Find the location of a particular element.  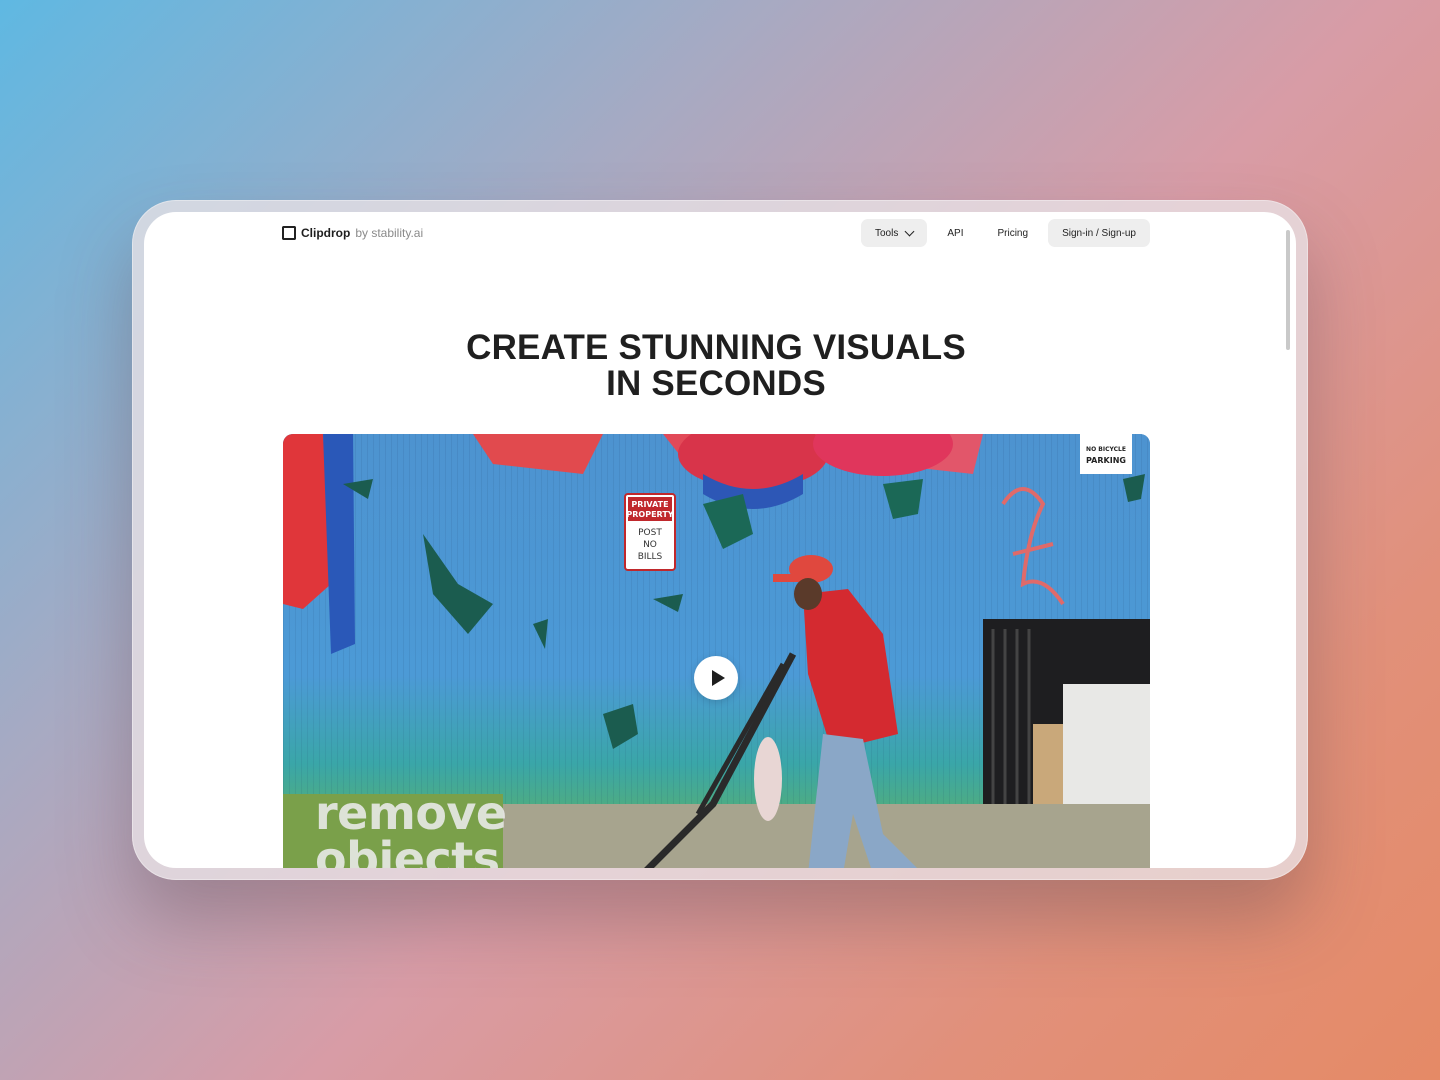

chevron-down-icon is located at coordinates (909, 231).